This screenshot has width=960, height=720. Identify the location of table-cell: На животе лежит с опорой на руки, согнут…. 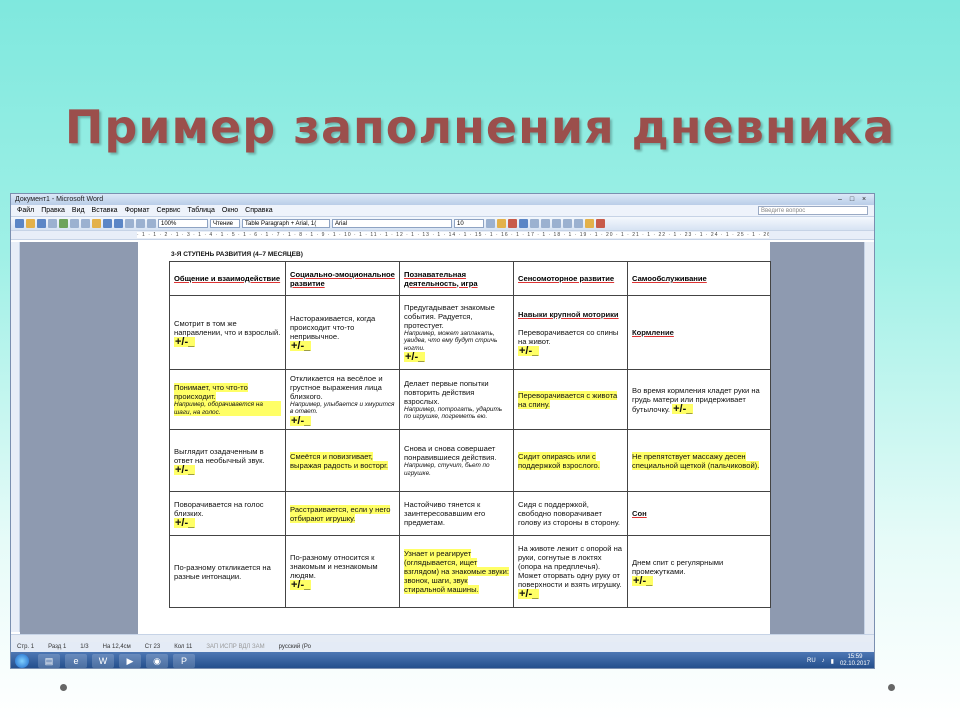
(570, 571).